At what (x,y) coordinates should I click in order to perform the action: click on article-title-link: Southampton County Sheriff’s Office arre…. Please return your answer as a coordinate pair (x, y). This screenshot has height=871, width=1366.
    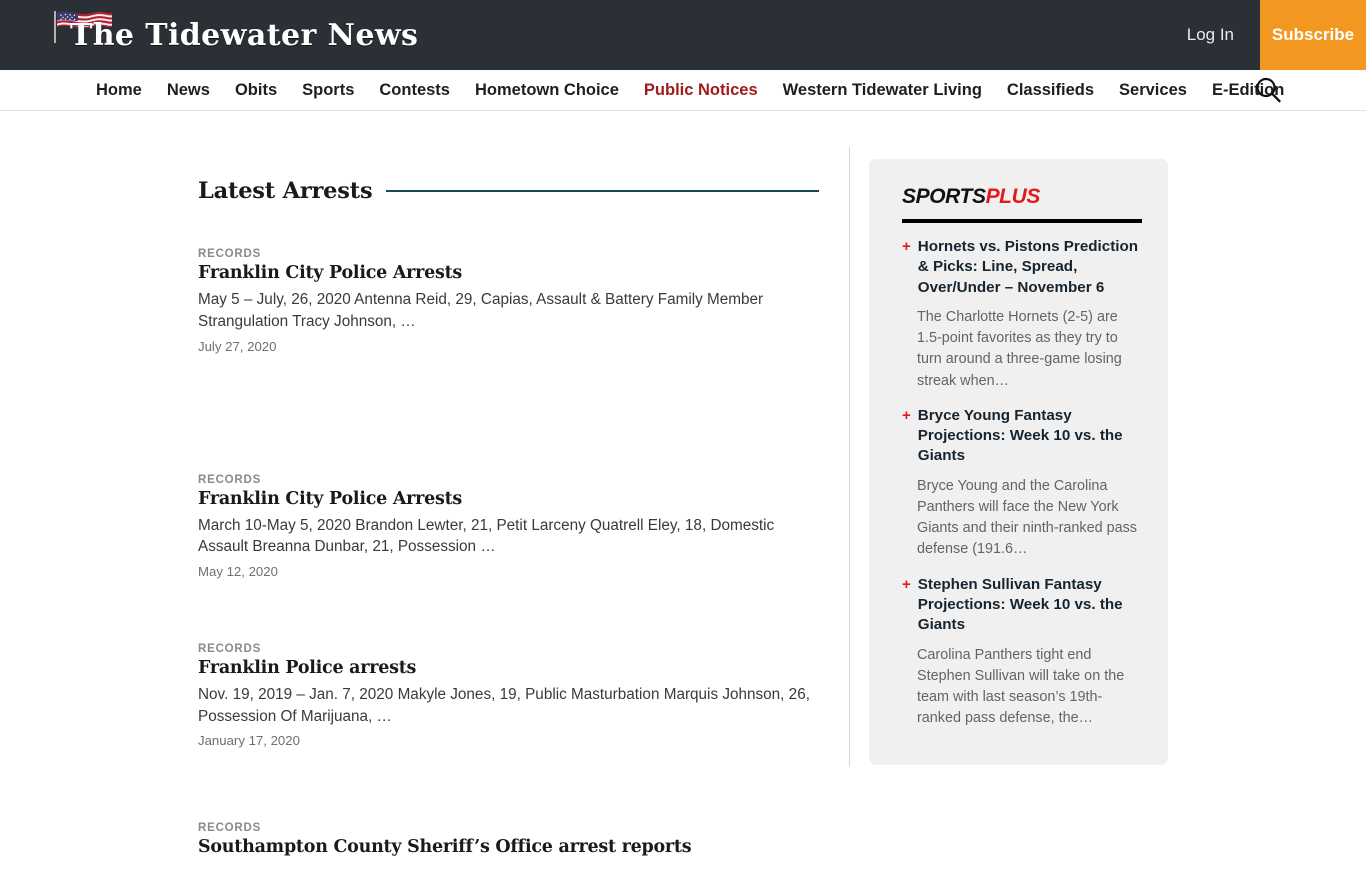
    Looking at the image, I should click on (508, 848).